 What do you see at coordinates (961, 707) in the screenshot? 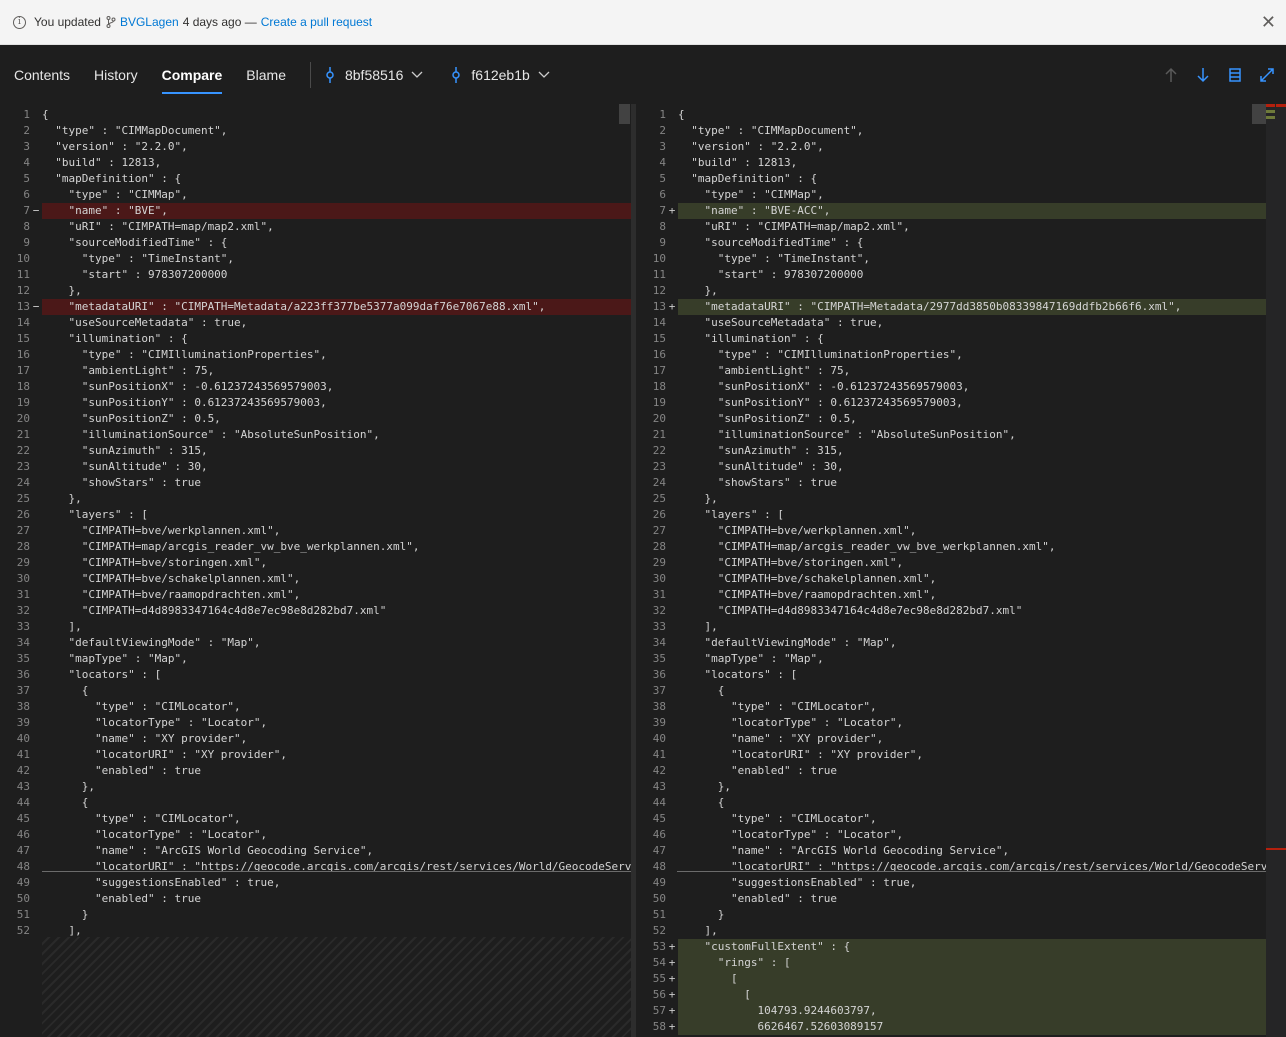
I see `code-line: 38 "type" : "CIMLocator",` at bounding box center [961, 707].